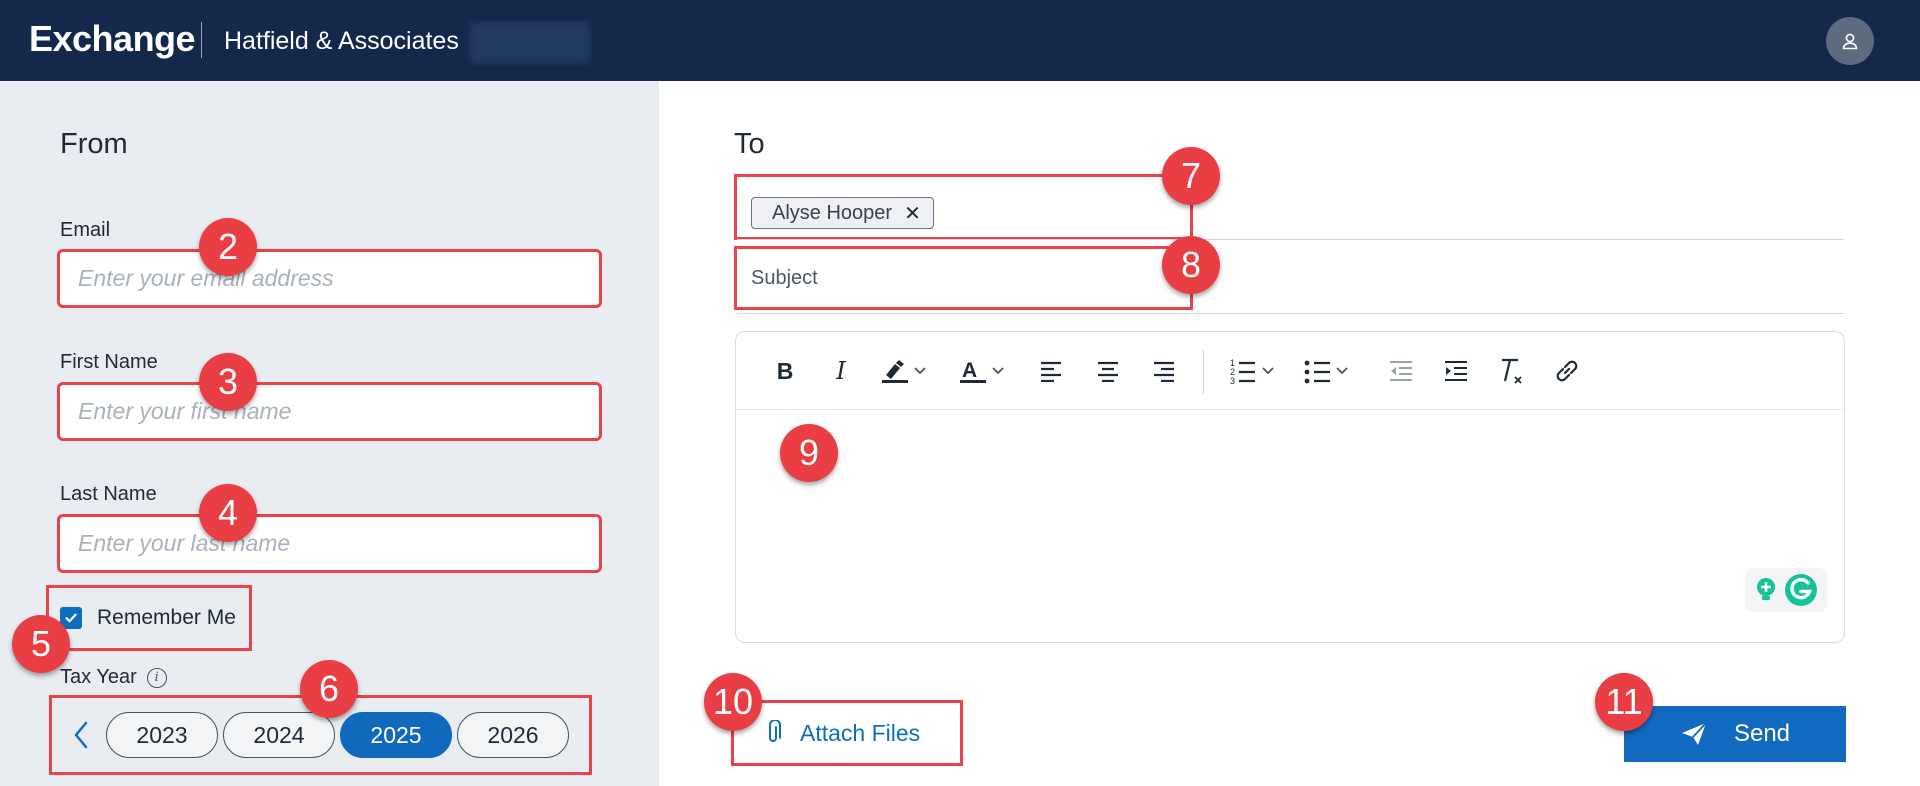  Describe the element at coordinates (905, 371) in the screenshot. I see `highlight-icon` at that location.